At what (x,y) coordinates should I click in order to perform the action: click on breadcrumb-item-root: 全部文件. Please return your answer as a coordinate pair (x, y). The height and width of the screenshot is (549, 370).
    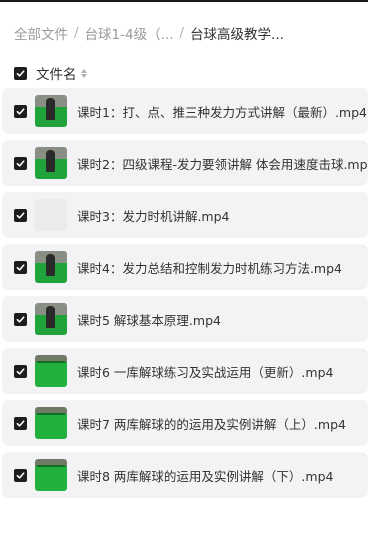
    Looking at the image, I should click on (41, 33).